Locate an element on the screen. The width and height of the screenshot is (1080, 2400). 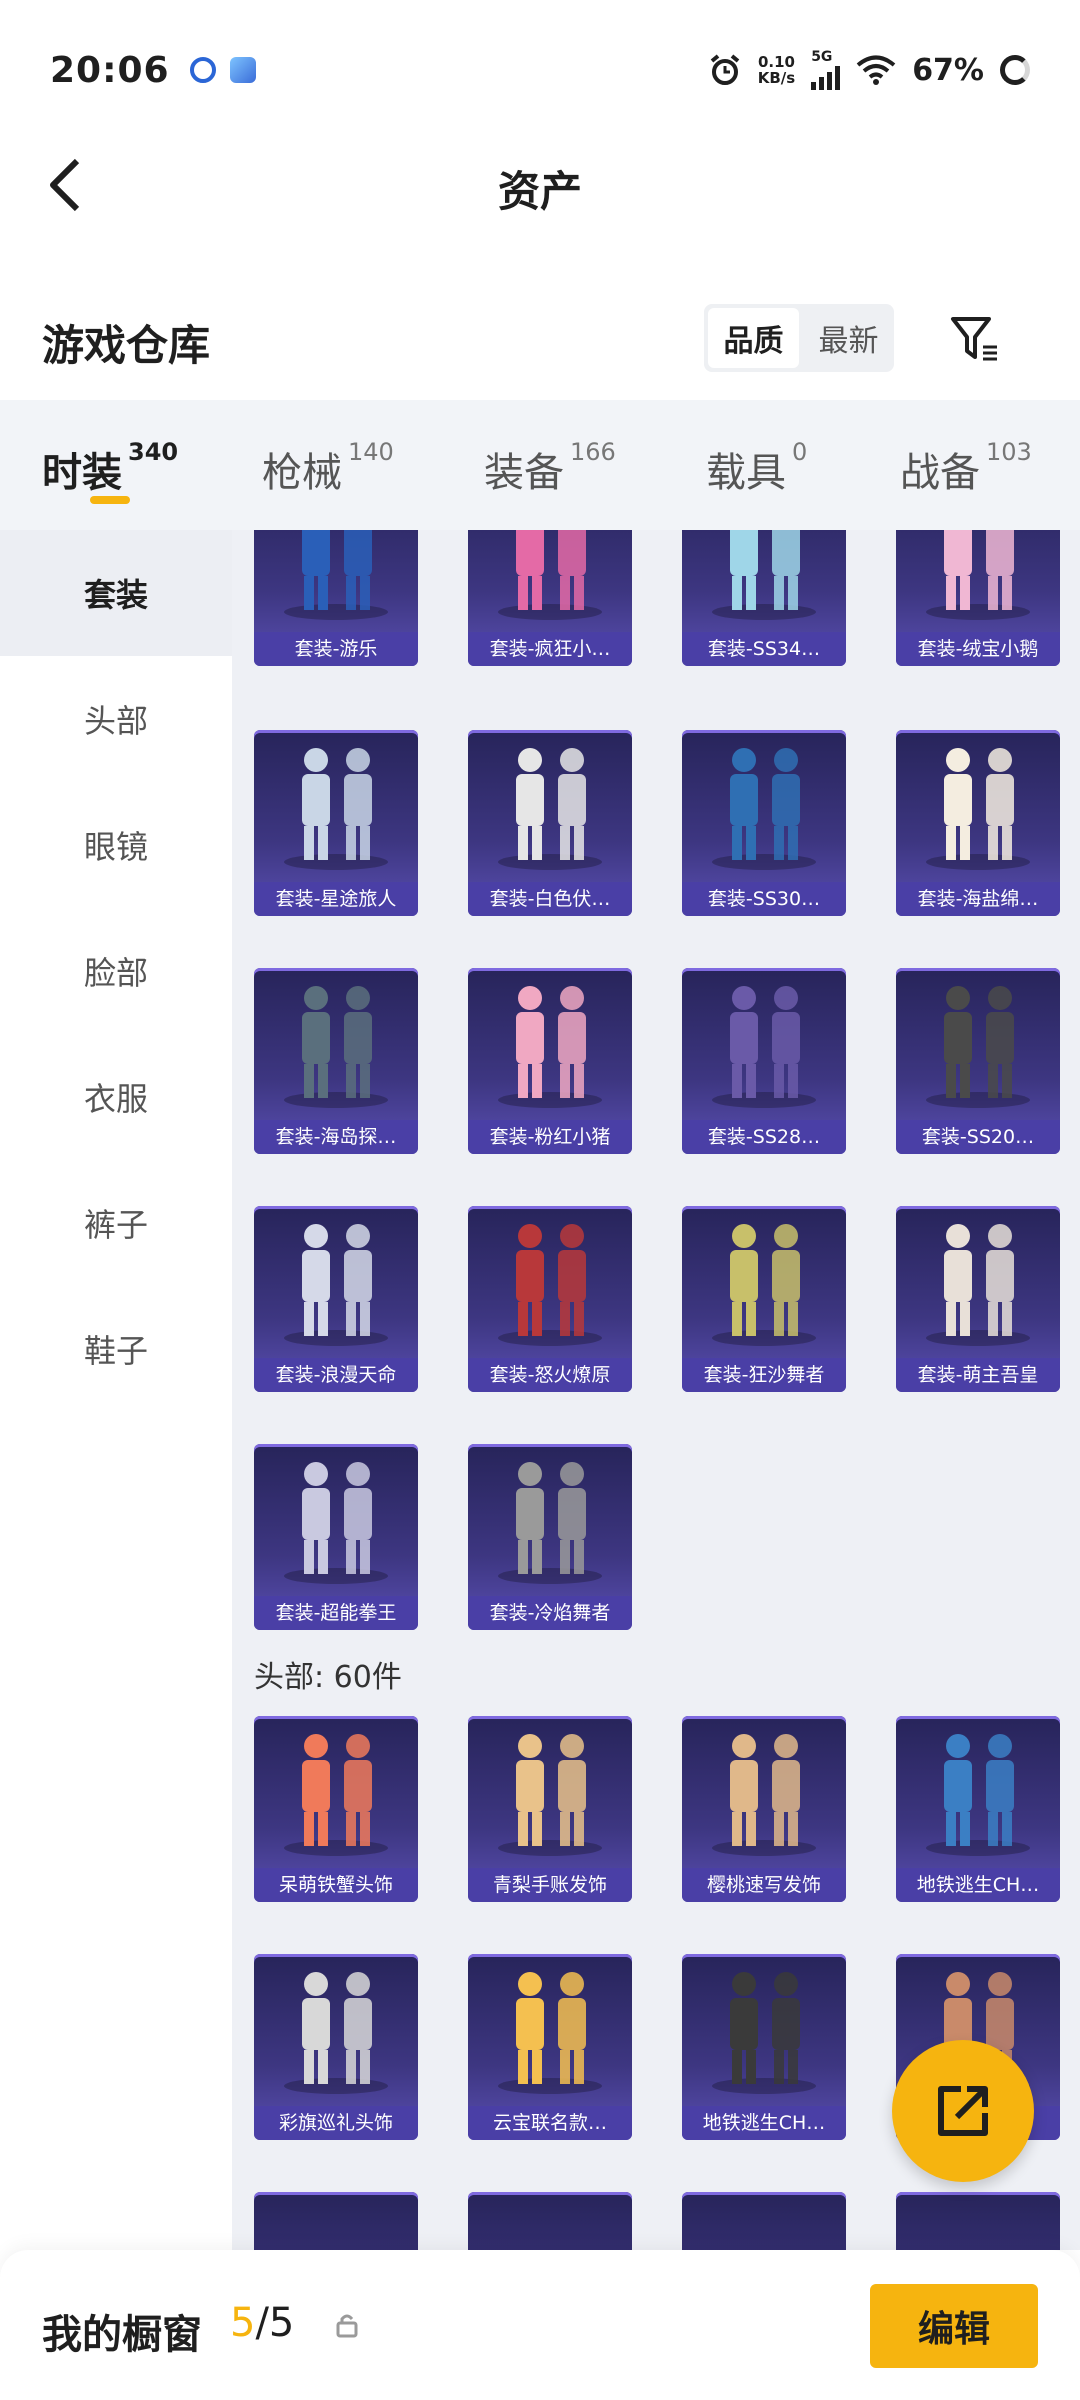
item-card: 套装-怒火燎原 is located at coordinates (550, 1299).